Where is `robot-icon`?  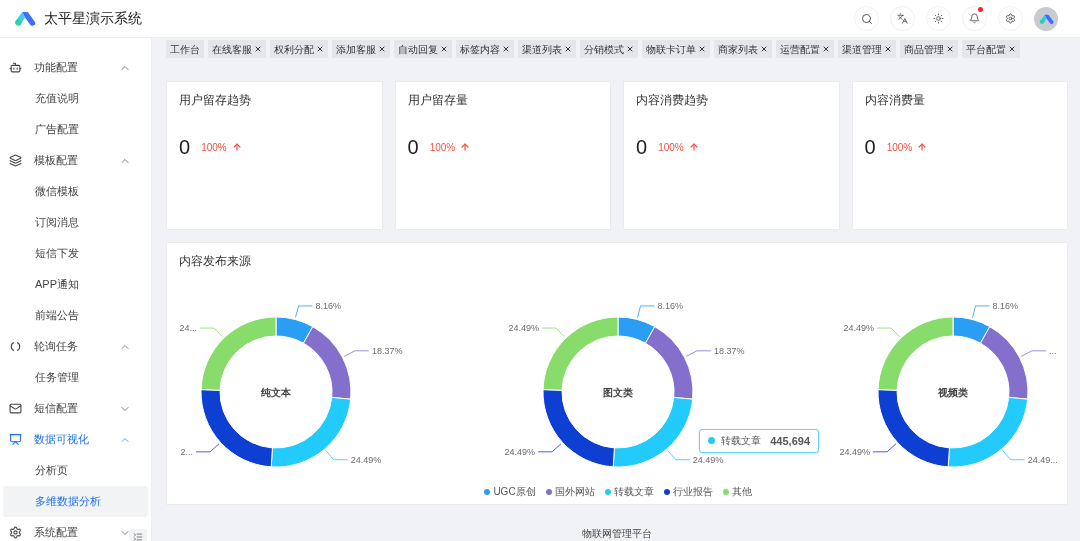 robot-icon is located at coordinates (15, 67).